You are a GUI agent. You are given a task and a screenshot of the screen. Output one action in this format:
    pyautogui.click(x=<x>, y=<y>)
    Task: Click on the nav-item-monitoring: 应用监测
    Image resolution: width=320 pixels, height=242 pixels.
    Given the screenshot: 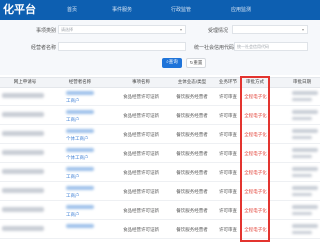 What is the action you would take?
    pyautogui.click(x=241, y=10)
    